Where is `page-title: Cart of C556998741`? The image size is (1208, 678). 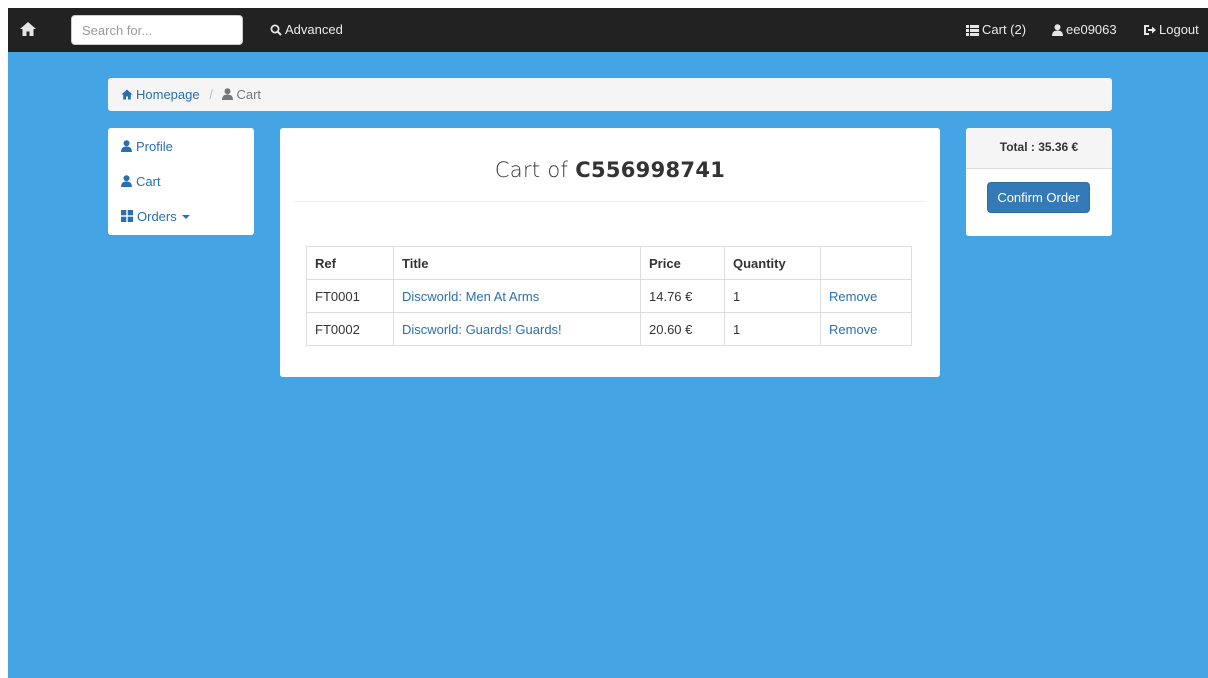
page-title: Cart of C556998741 is located at coordinates (610, 170).